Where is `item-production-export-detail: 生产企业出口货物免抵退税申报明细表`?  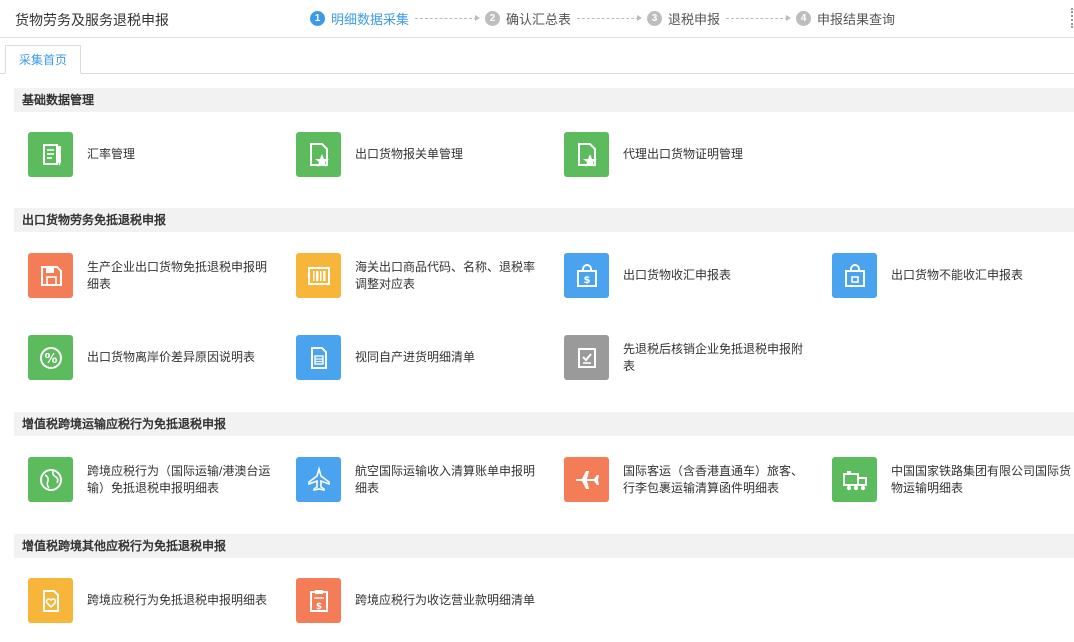
item-production-export-detail: 生产企业出口货物免抵退税申报明细表 is located at coordinates (158, 275).